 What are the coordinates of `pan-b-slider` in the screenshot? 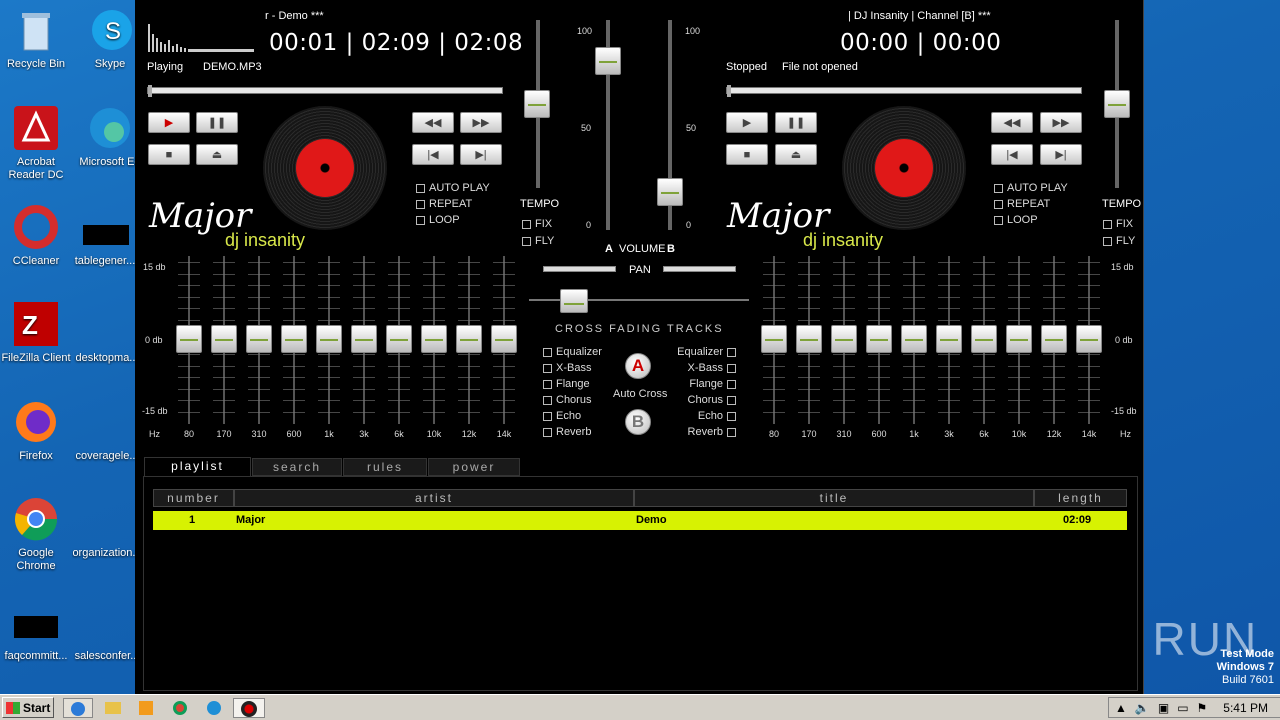 It's located at (699, 269).